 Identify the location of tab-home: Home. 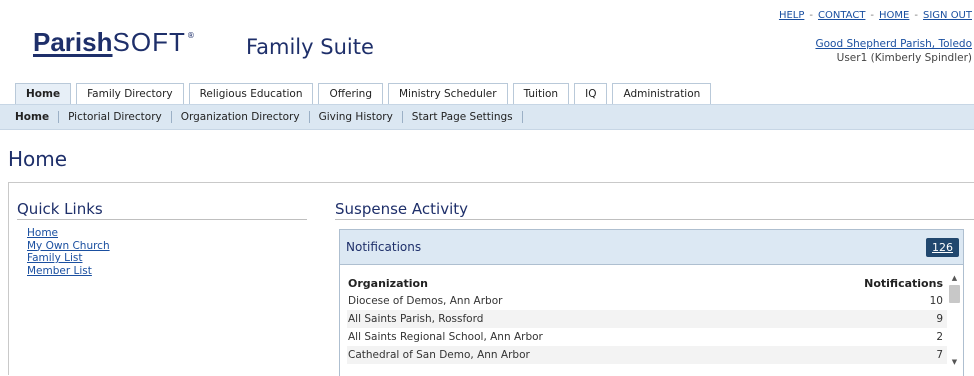
(43, 94).